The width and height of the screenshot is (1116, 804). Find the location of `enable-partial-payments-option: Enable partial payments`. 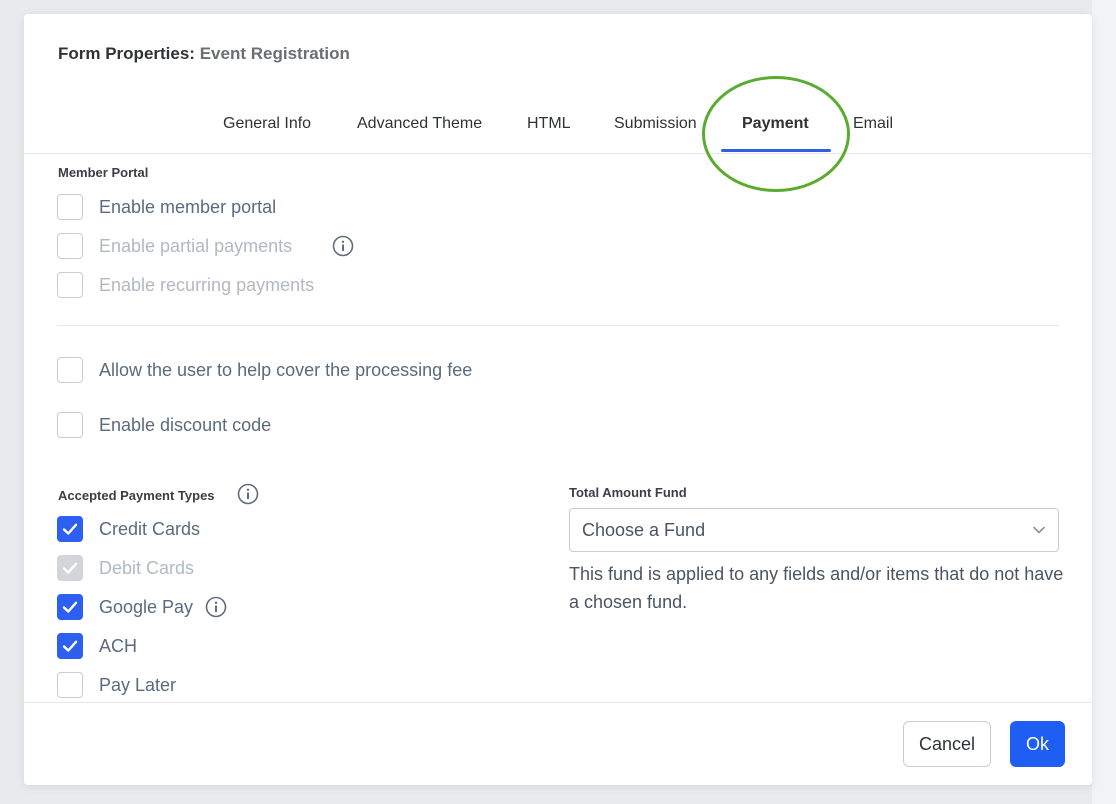

enable-partial-payments-option: Enable partial payments is located at coordinates (205, 246).